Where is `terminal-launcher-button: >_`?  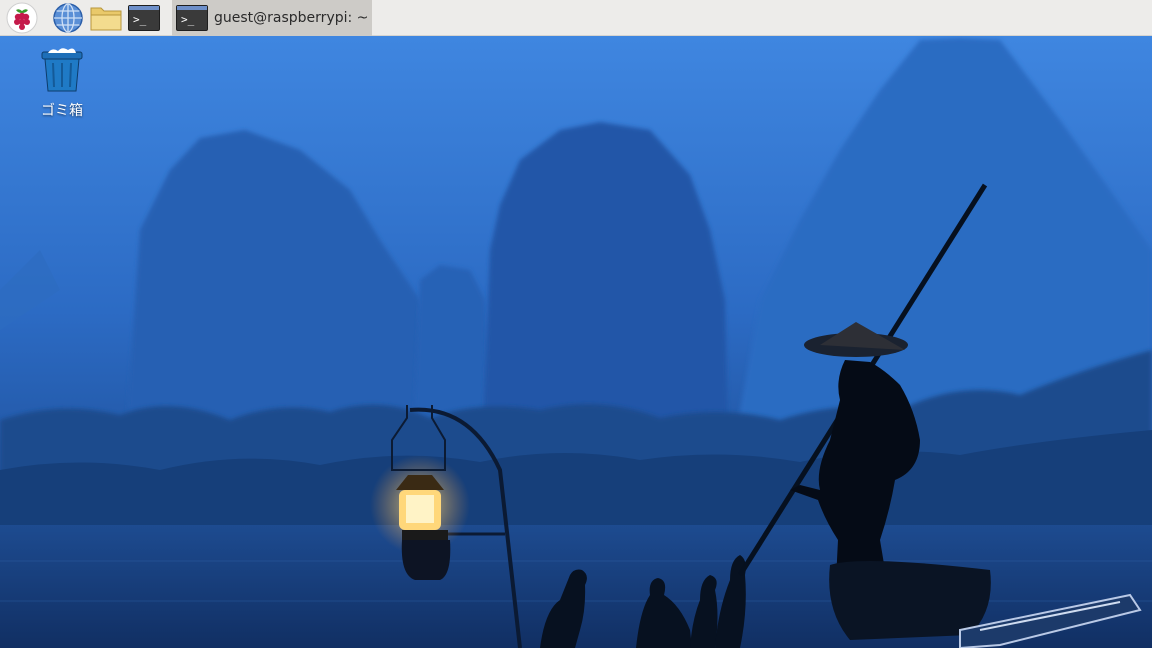 terminal-launcher-button: >_ is located at coordinates (144, 18).